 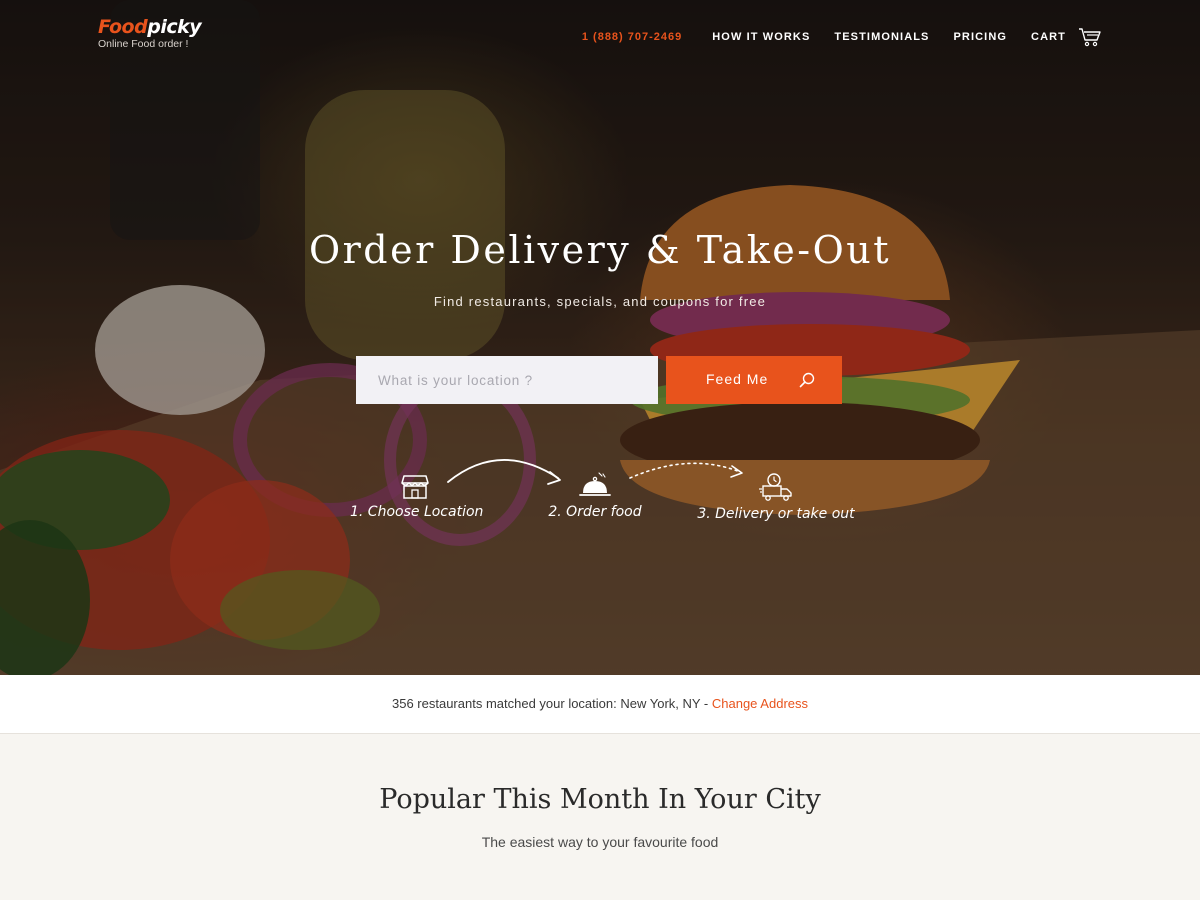 I want to click on popular-subtitle: The easiest way to your favourite food, so click(x=600, y=842).